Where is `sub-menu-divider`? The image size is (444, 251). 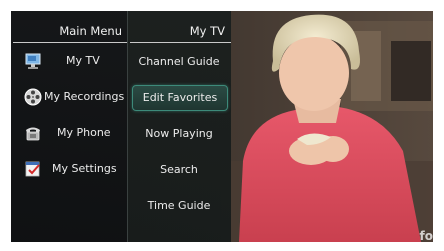
sub-menu-divider is located at coordinates (180, 42).